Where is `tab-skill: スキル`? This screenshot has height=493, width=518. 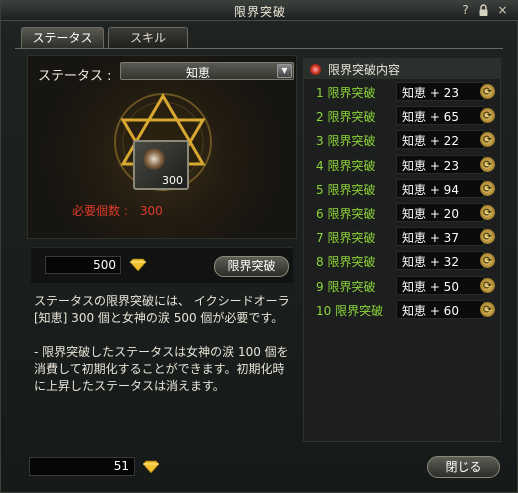 tab-skill: スキル is located at coordinates (148, 38).